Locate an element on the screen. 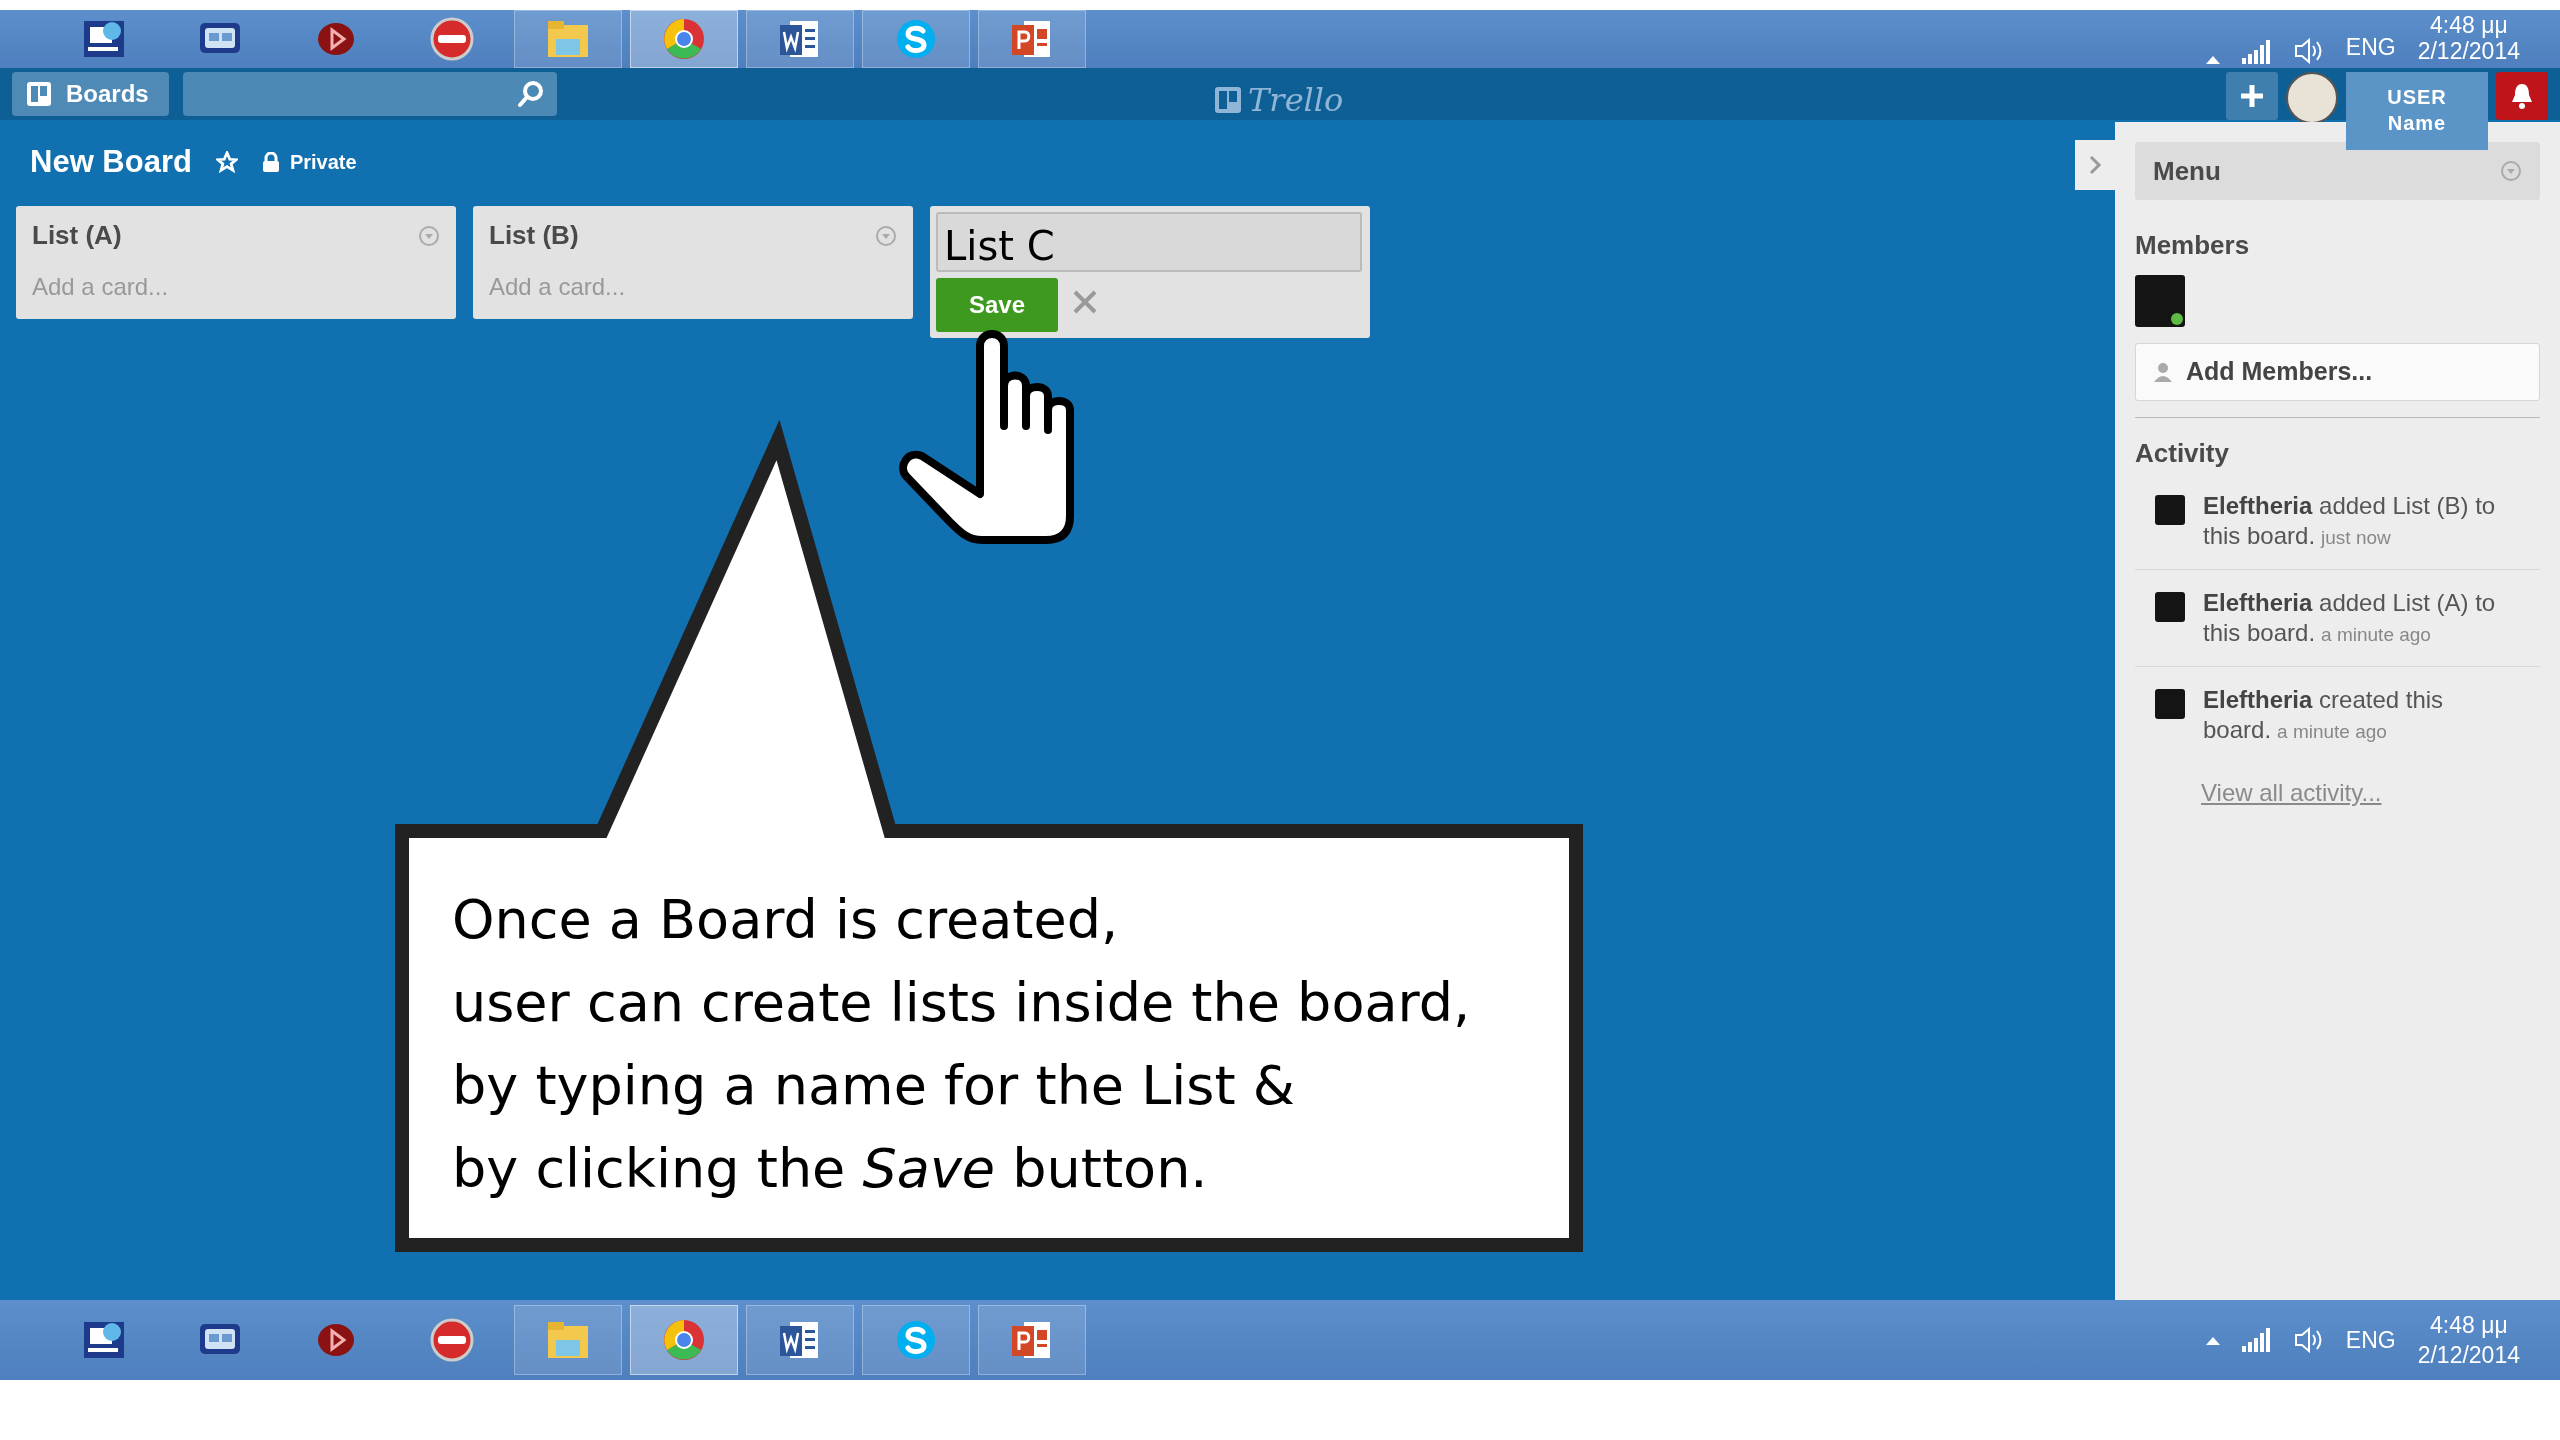 This screenshot has height=1440, width=2560. save-button: Save is located at coordinates (997, 305).